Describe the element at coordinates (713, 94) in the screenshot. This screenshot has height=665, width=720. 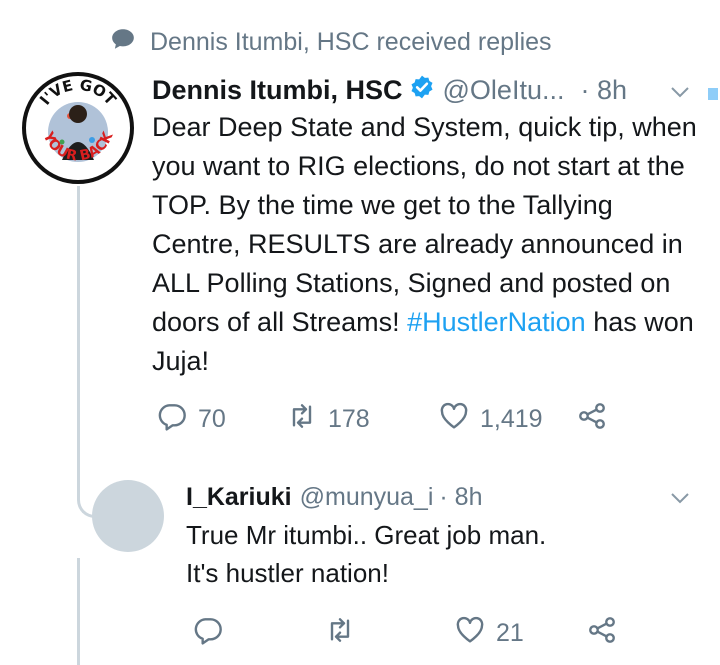
I see `scroll-indicator` at that location.